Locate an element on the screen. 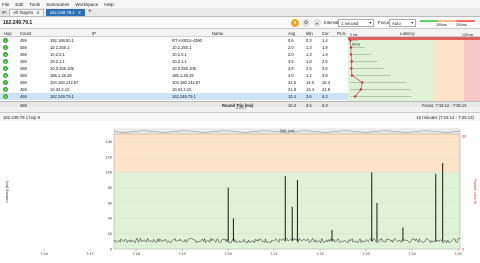 The height and width of the screenshot is (263, 480). table-row: 6 459 185.1.48.29 185.1.48.29 4.0 1.2 3.8 is located at coordinates (174, 75).